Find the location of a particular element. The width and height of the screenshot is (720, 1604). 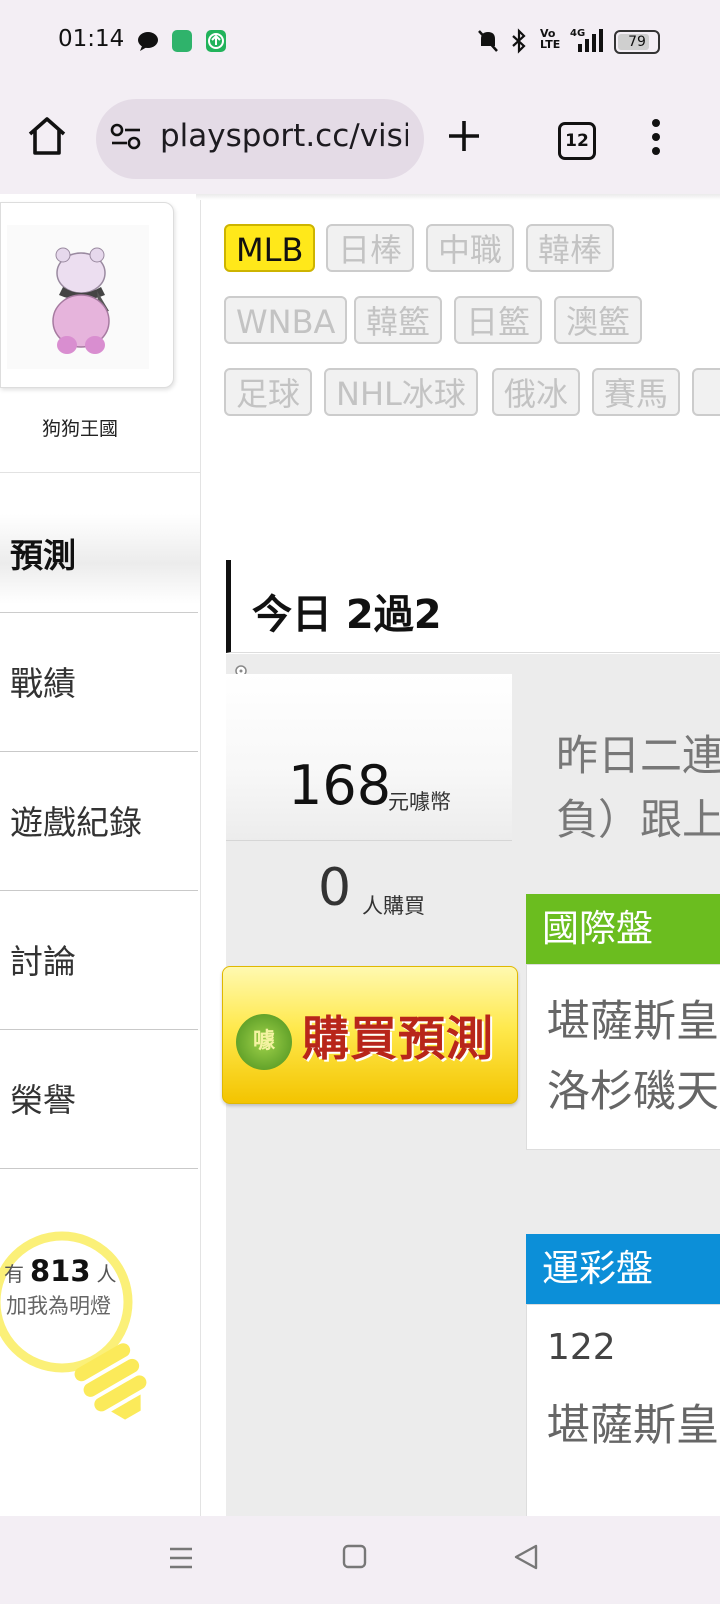

system-nav-bar is located at coordinates (360, 1560).